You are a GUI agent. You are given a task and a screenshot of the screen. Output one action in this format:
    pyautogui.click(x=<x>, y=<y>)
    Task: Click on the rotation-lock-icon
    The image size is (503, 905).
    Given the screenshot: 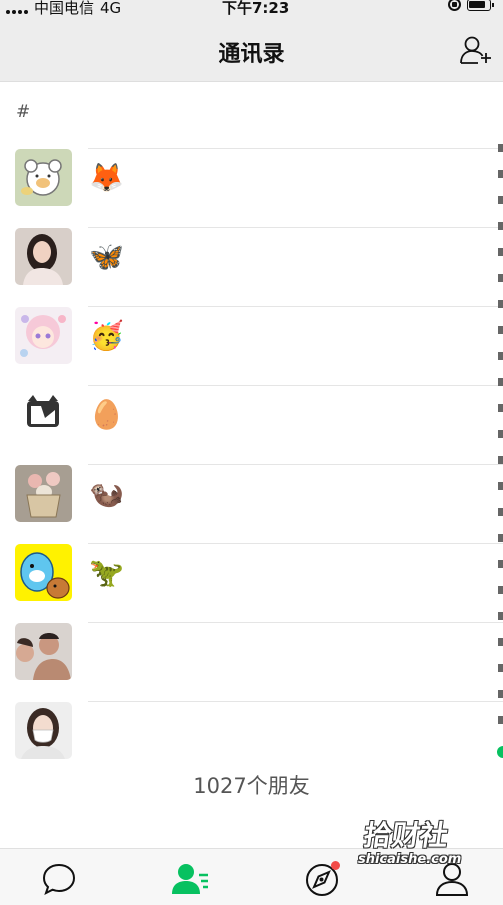 What is the action you would take?
    pyautogui.click(x=454, y=5)
    